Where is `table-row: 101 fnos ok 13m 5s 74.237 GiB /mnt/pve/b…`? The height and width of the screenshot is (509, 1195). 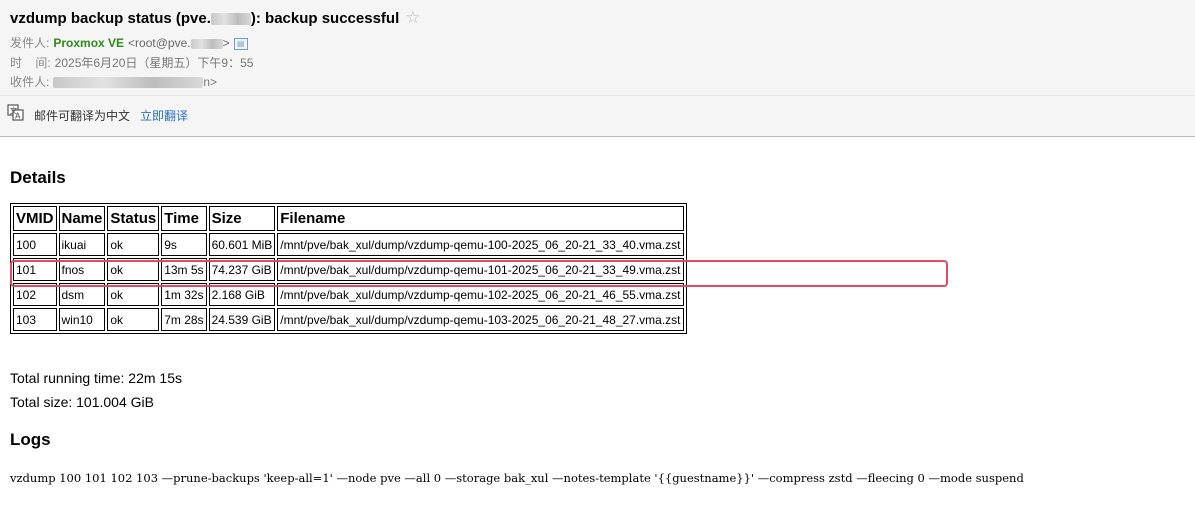 table-row: 101 fnos ok 13m 5s 74.237 GiB /mnt/pve/b… is located at coordinates (348, 269).